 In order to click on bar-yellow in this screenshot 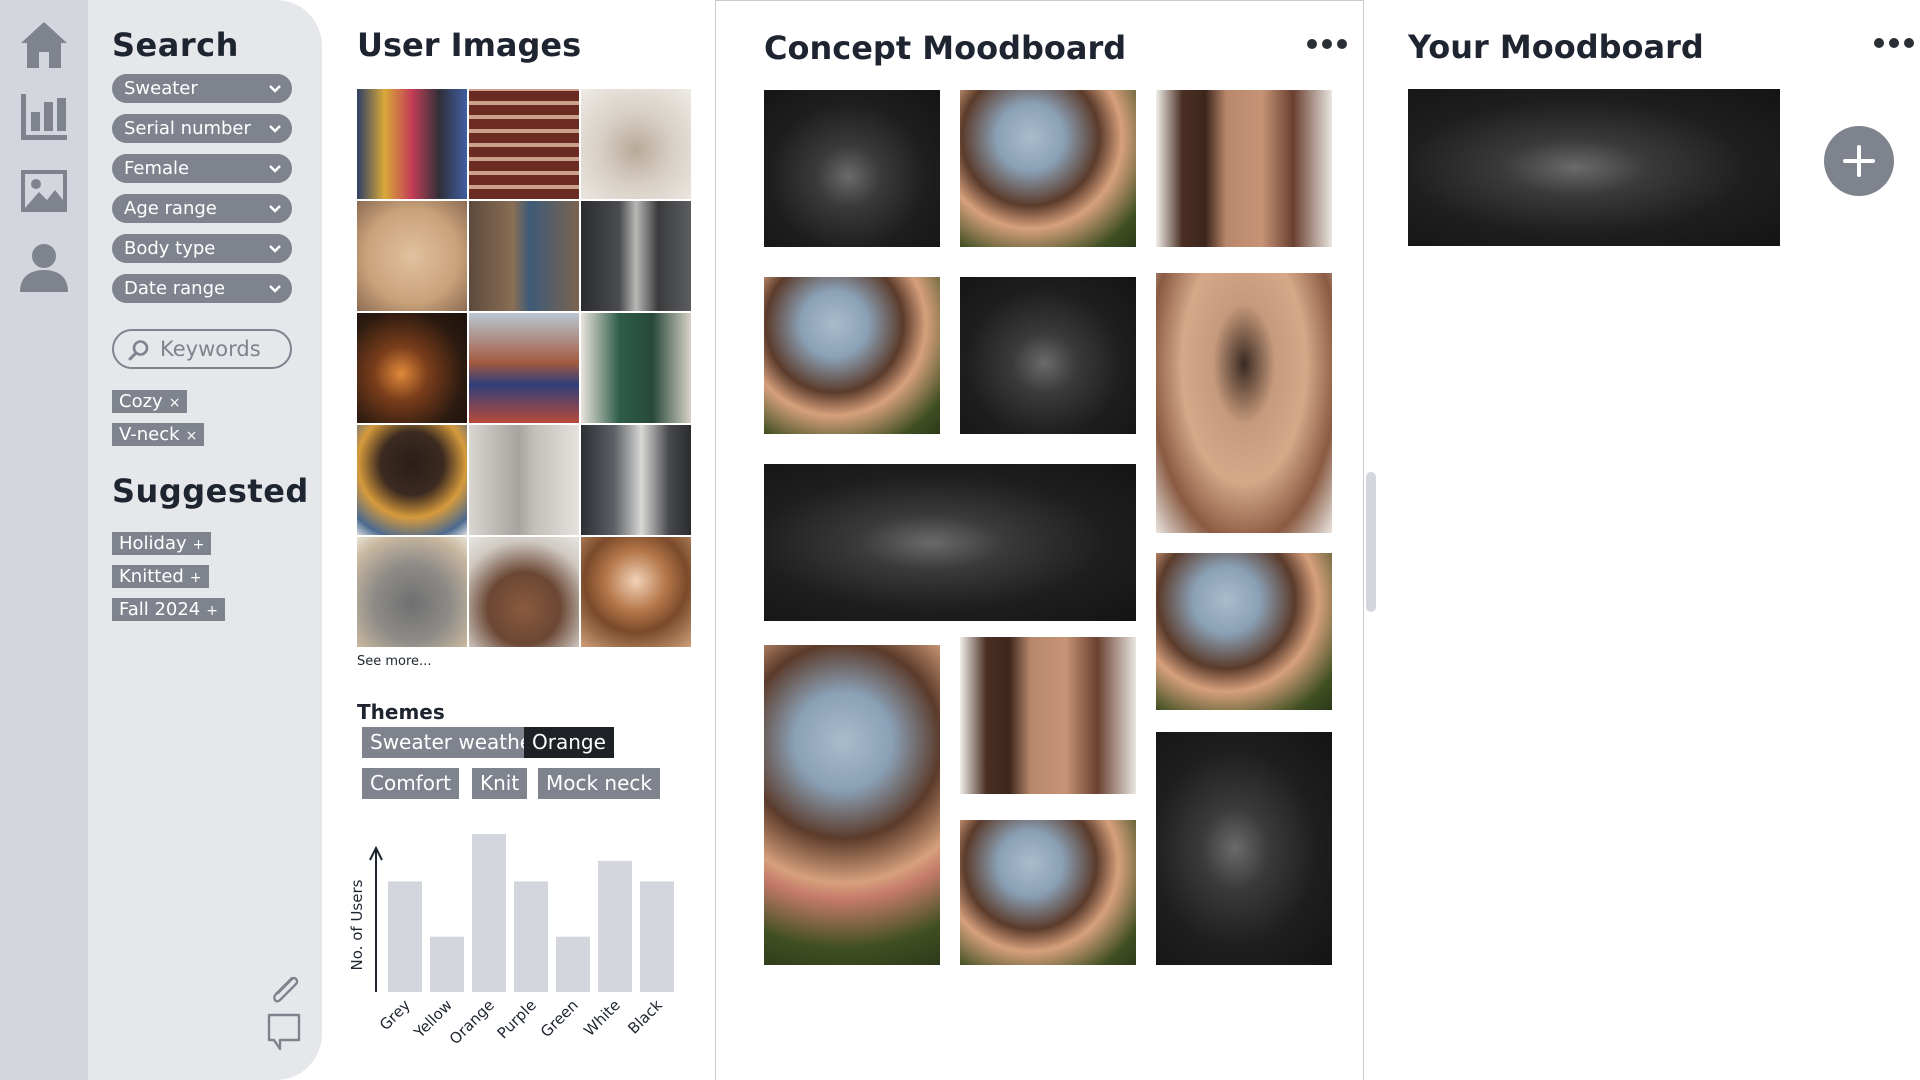, I will do `click(447, 964)`.